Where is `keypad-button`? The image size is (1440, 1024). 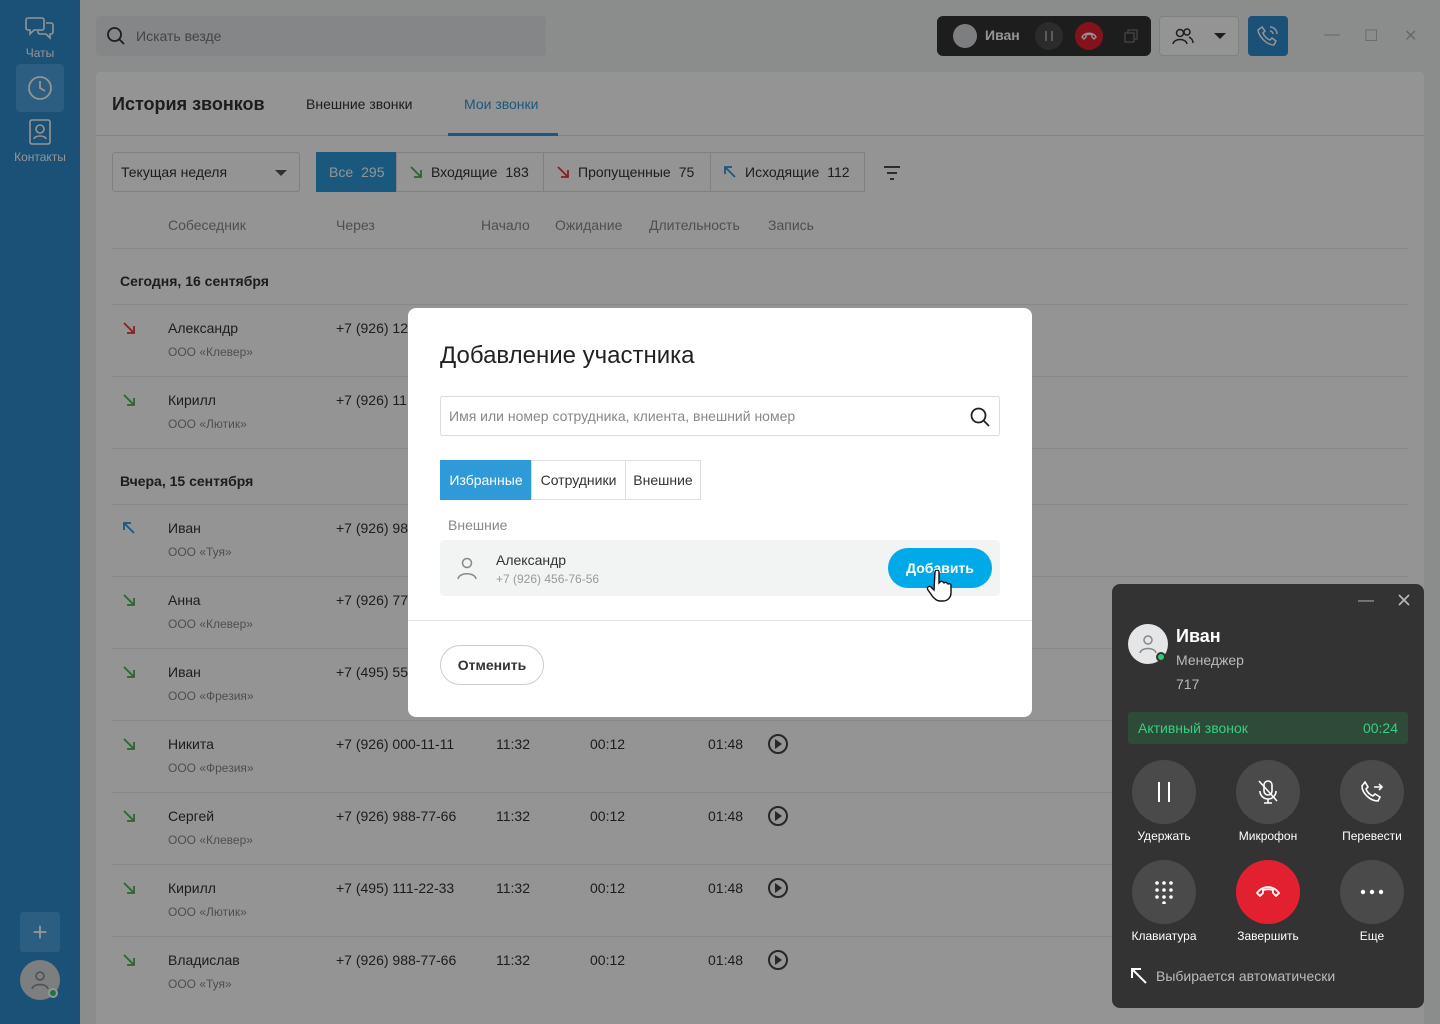
keypad-button is located at coordinates (1164, 892).